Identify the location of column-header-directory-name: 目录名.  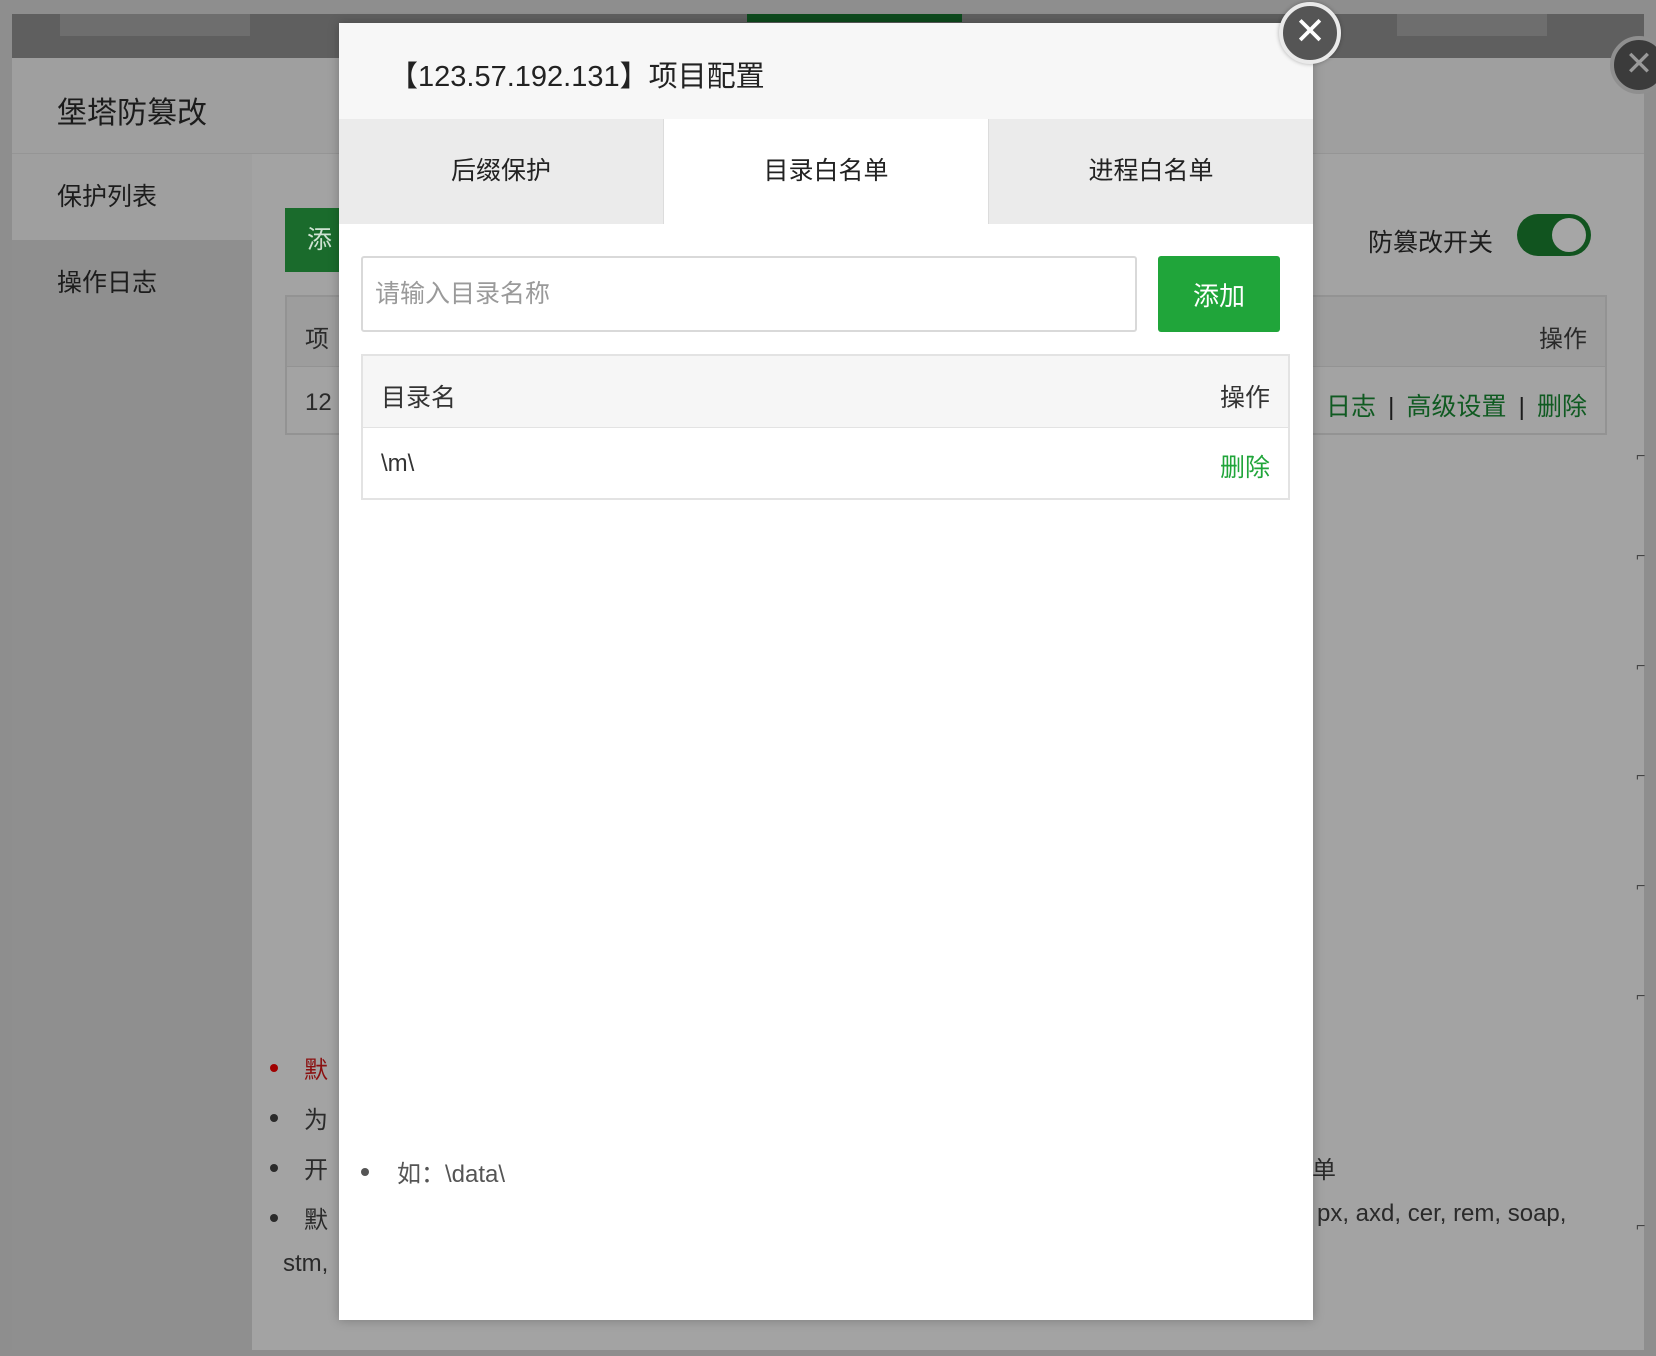
(419, 398).